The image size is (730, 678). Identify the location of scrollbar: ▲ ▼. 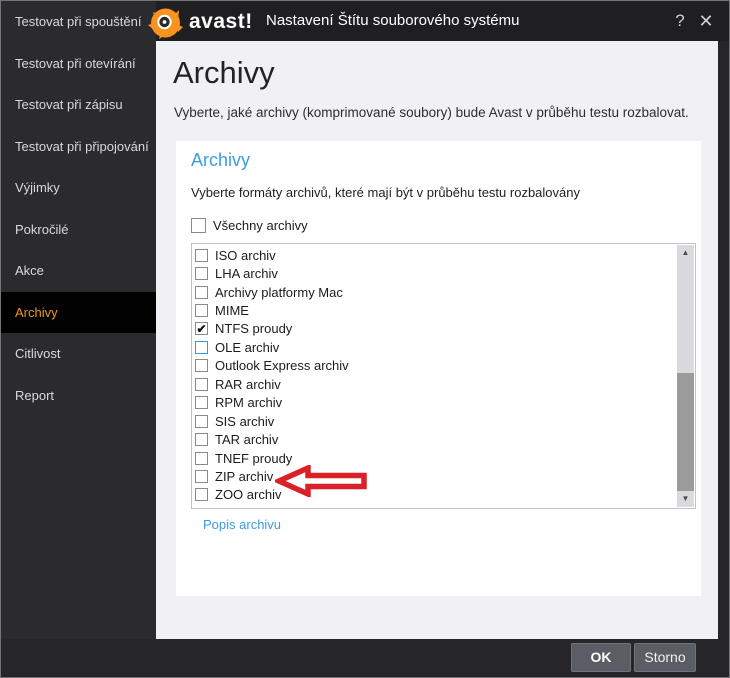
(685, 376).